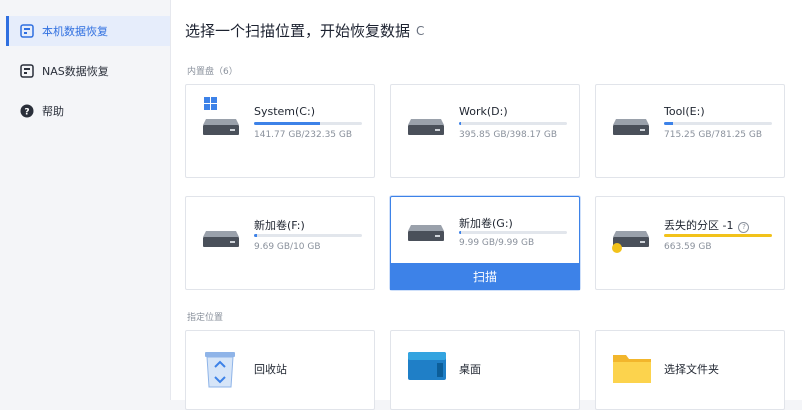  I want to click on question-icon: ?, so click(744, 227).